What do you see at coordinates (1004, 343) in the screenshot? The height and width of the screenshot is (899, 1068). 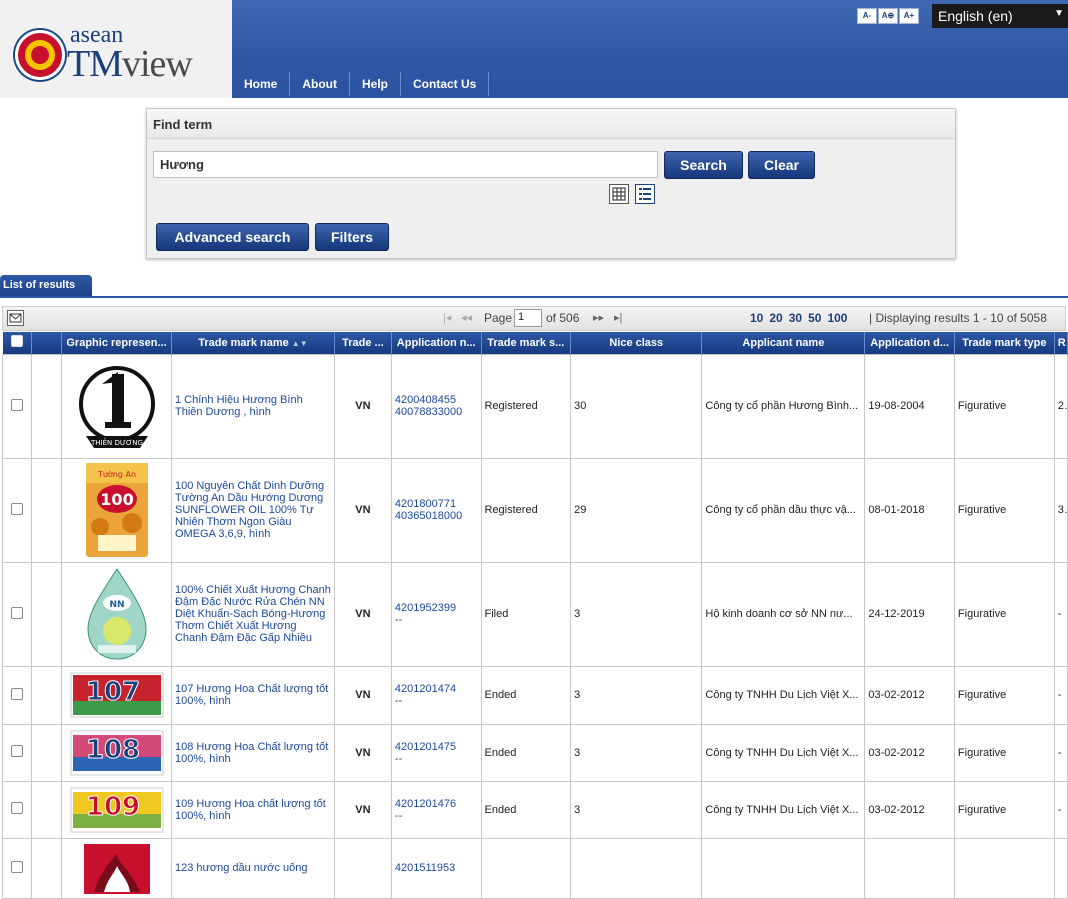 I see `header-trade-mark-type: Trade mark type` at bounding box center [1004, 343].